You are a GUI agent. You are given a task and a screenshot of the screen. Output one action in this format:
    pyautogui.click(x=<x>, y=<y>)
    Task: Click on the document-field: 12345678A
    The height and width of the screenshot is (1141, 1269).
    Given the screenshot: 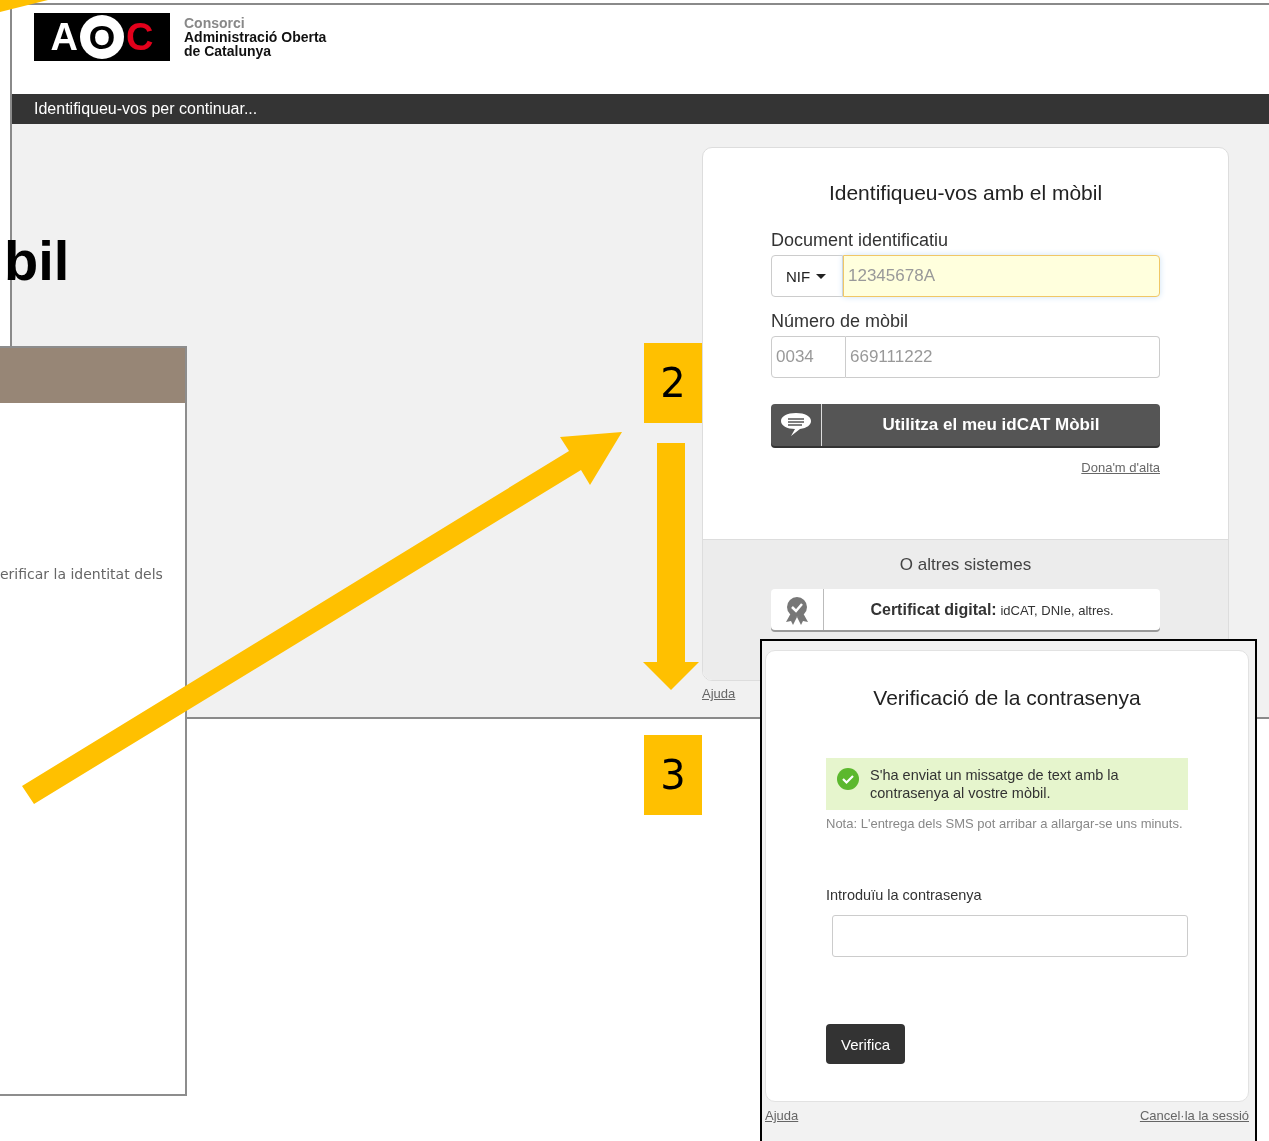 What is the action you would take?
    pyautogui.click(x=1001, y=276)
    